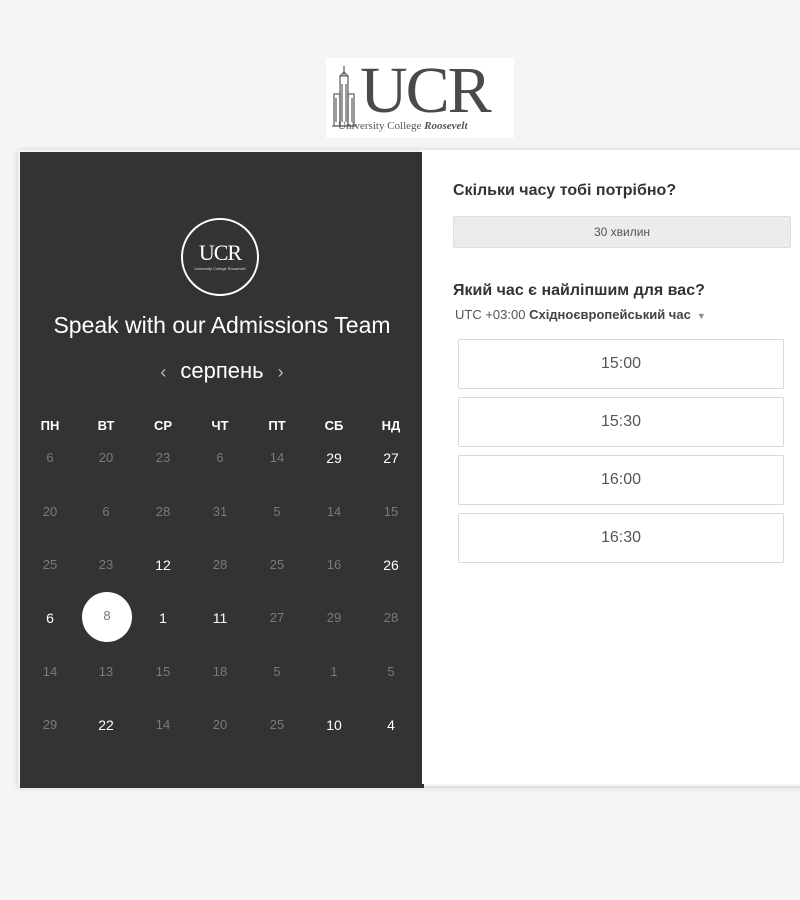 This screenshot has width=800, height=900. I want to click on page-title: Speak with our Admissions Team, so click(222, 325).